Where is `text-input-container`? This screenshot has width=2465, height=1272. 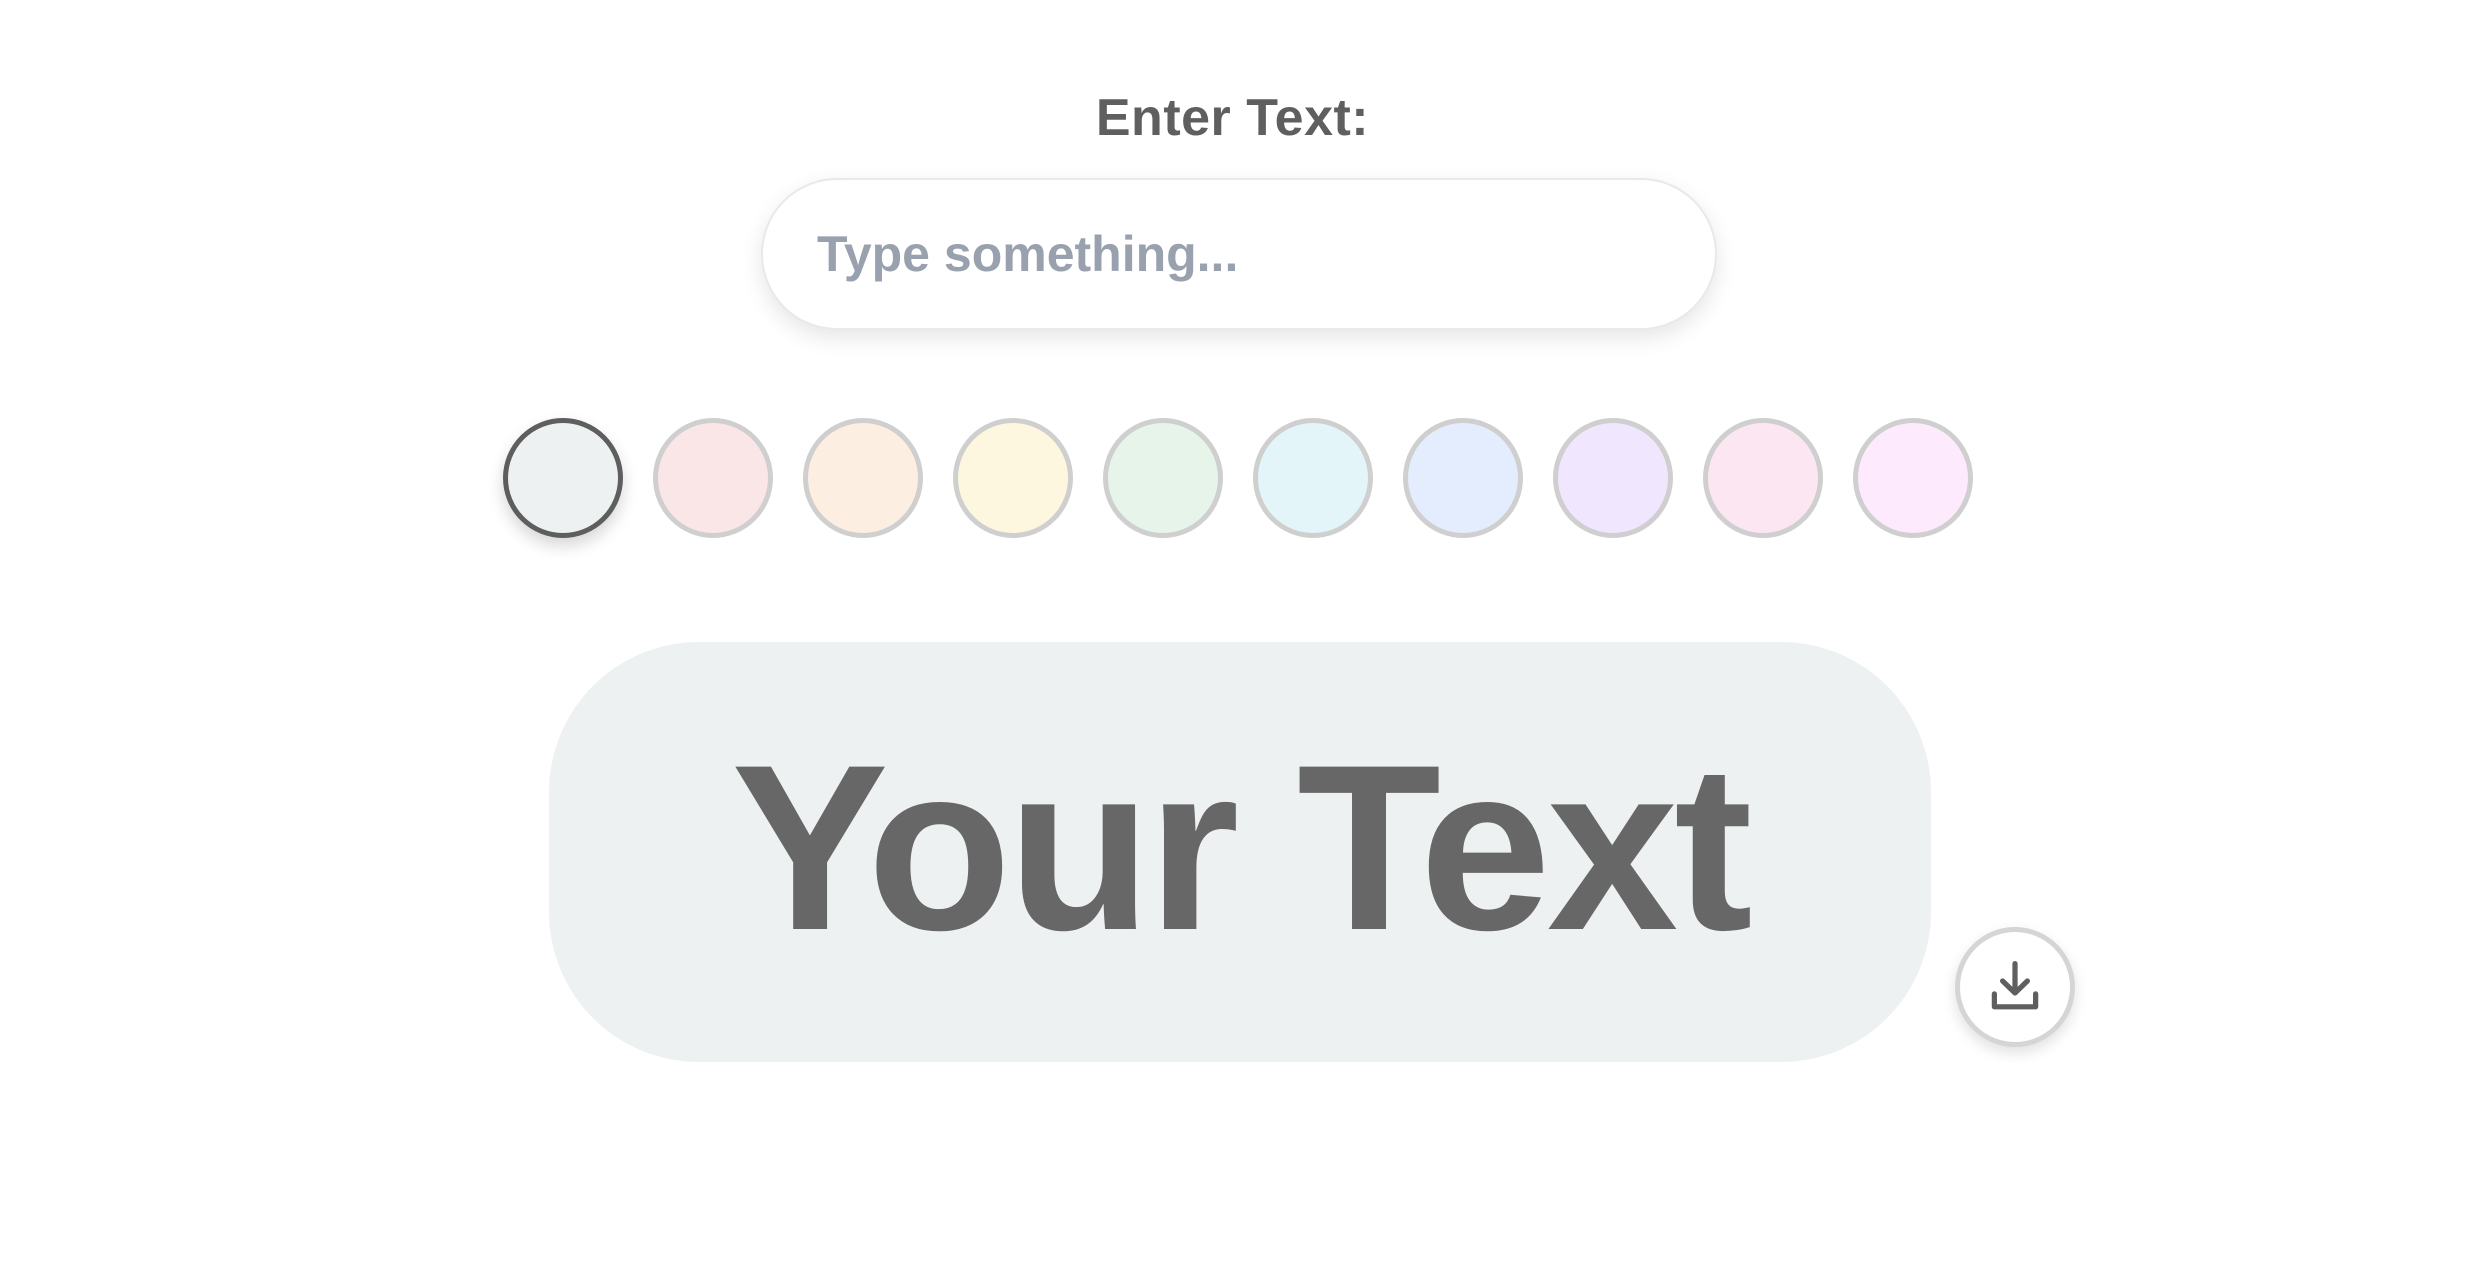 text-input-container is located at coordinates (1239, 254).